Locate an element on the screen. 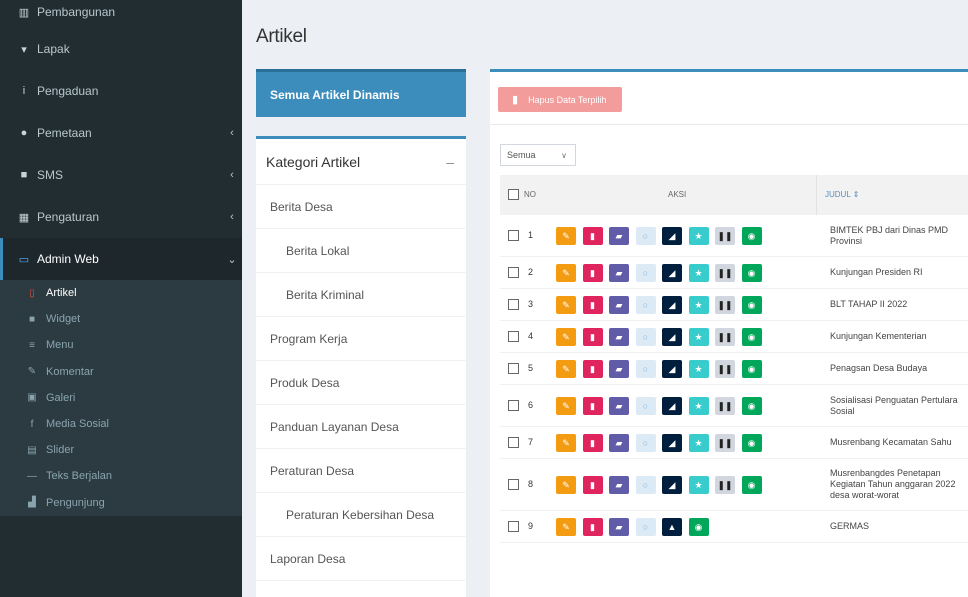  submenu-item-komentar: ✎ Komentar is located at coordinates (121, 372).